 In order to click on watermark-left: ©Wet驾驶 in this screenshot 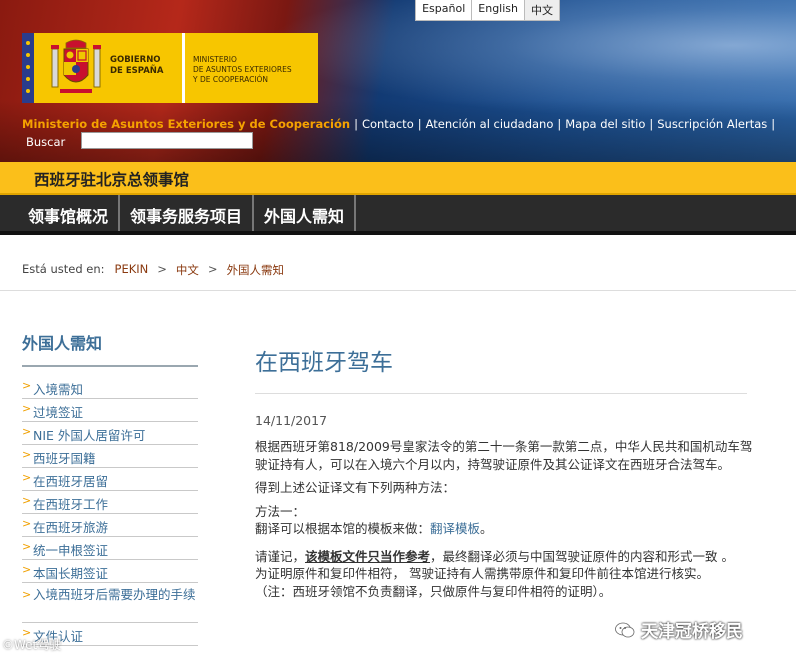, I will do `click(32, 645)`.